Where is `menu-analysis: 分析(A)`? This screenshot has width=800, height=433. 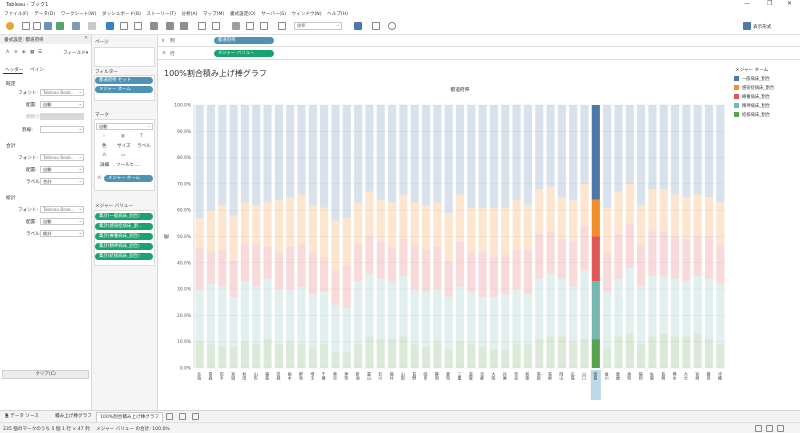 menu-analysis: 分析(A) is located at coordinates (189, 14).